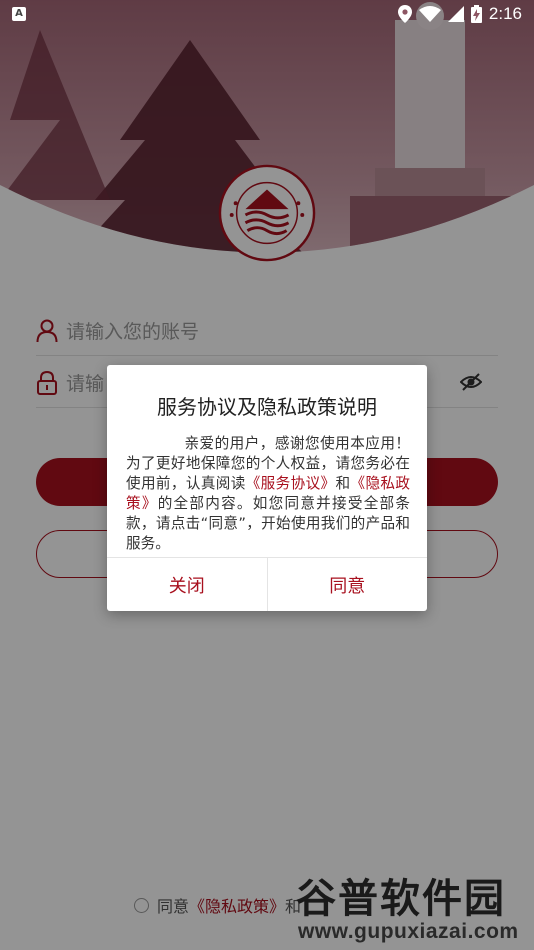  What do you see at coordinates (19, 14) in the screenshot?
I see `notification-icon: A` at bounding box center [19, 14].